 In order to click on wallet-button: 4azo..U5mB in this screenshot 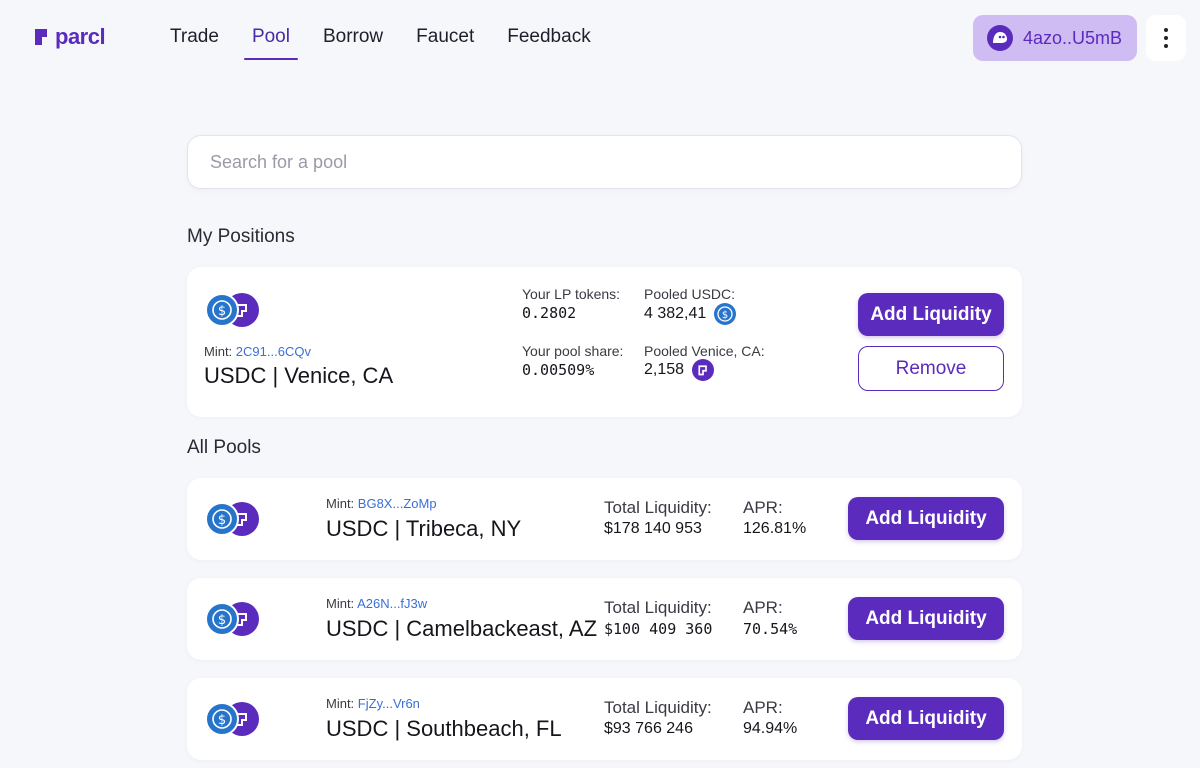, I will do `click(1055, 38)`.